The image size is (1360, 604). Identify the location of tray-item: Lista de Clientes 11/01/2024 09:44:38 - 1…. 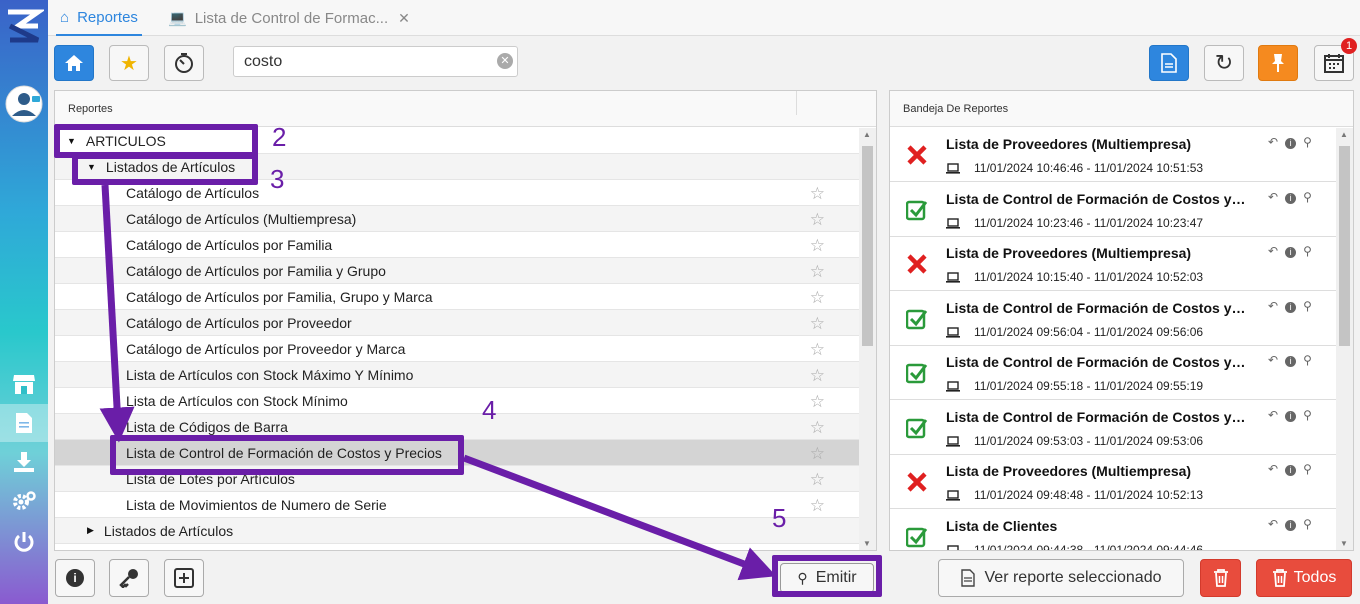
(1113, 530).